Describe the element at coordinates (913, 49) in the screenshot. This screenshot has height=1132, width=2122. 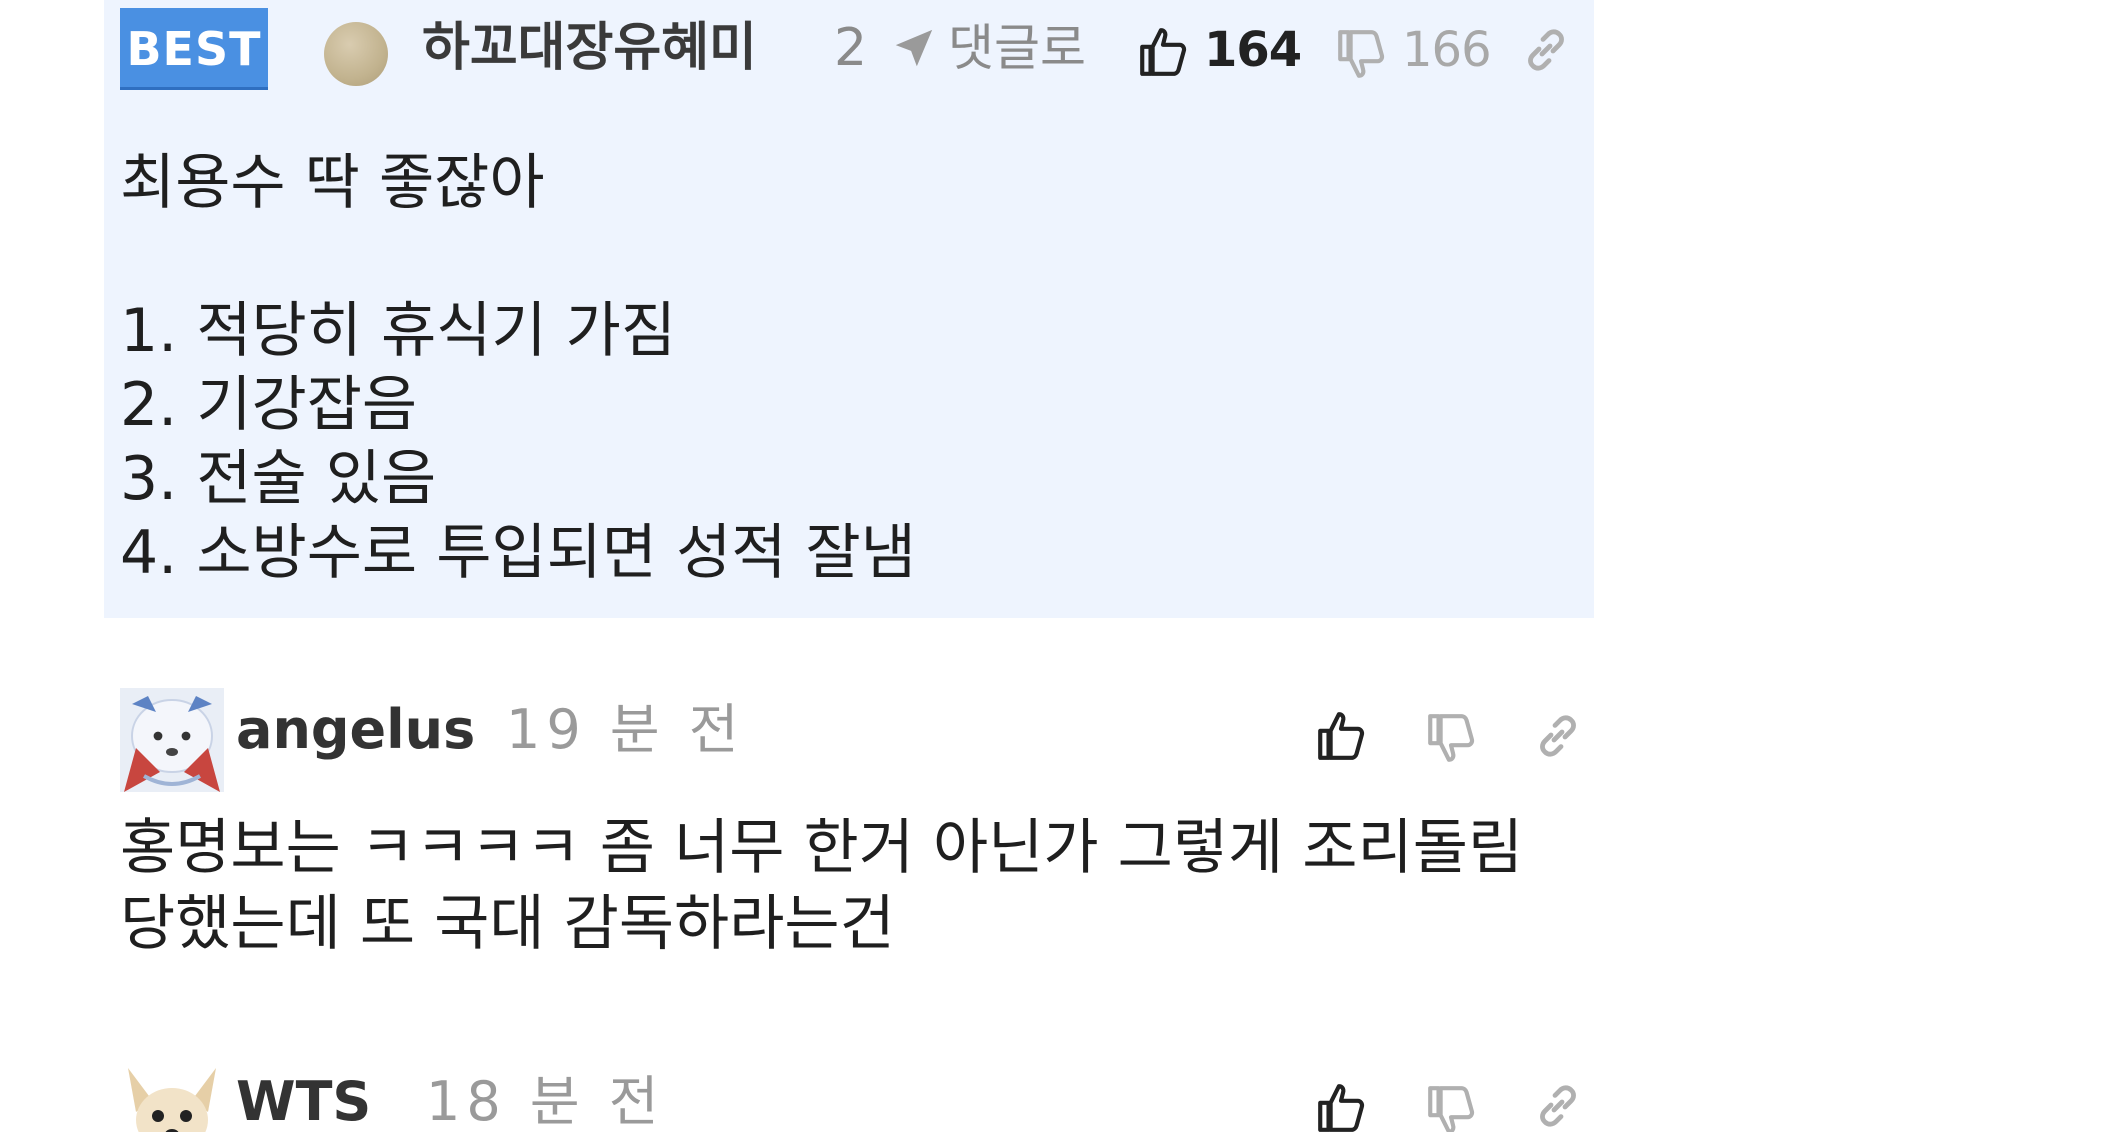
I see `reply-arrow-icon` at that location.